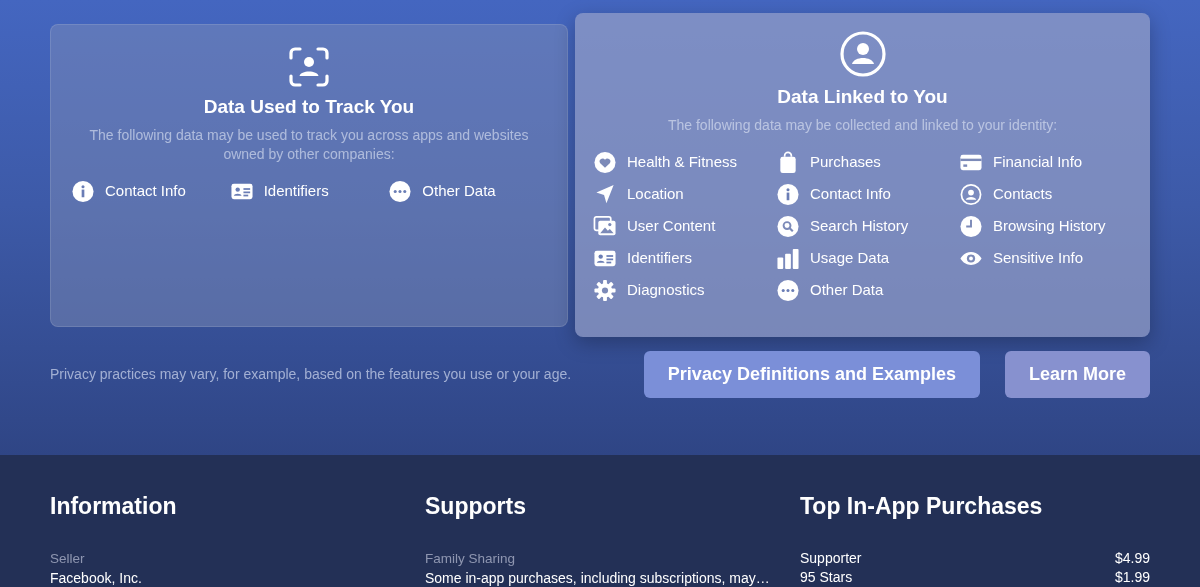  I want to click on data-type-label: Usage Data, so click(850, 257).